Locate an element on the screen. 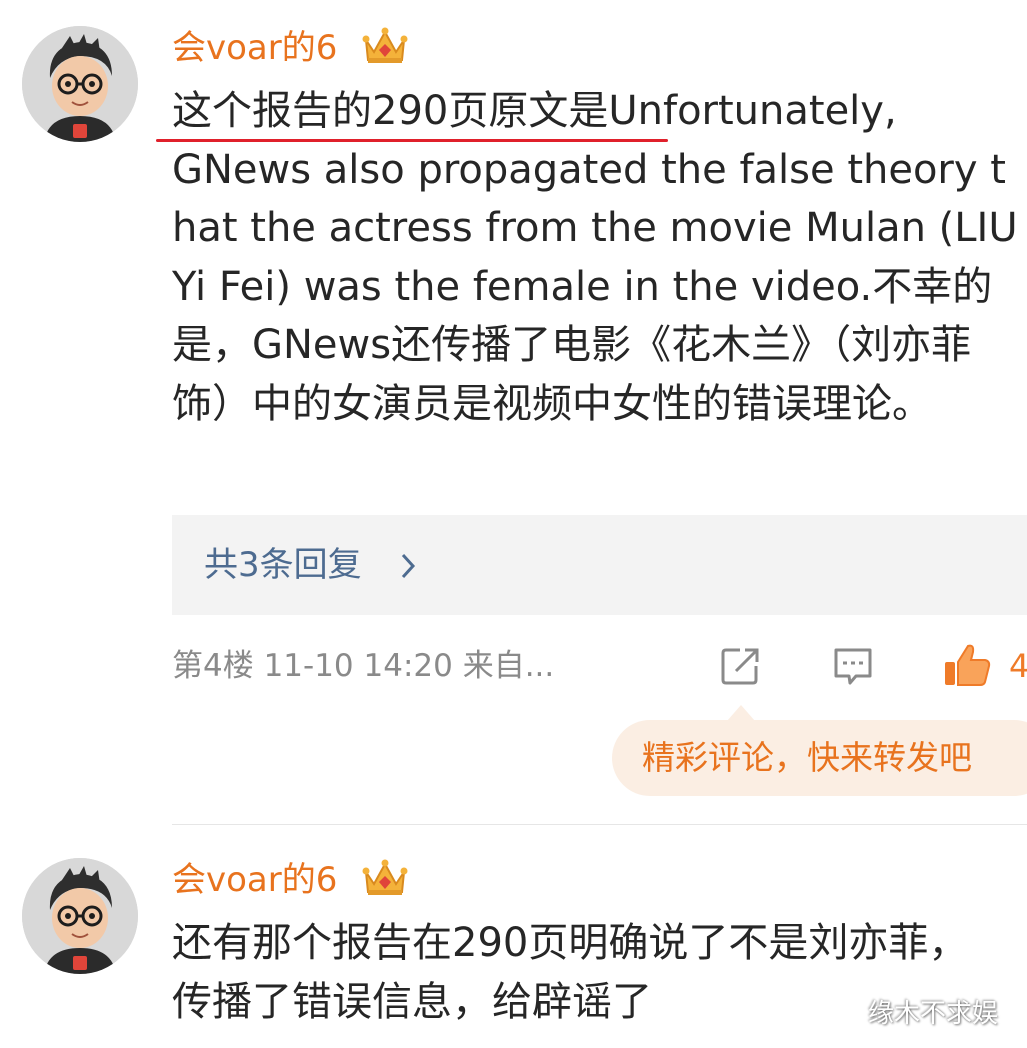 This screenshot has height=1048, width=1027. highlighted-text: 这个报告的290页原文是 is located at coordinates (390, 111).